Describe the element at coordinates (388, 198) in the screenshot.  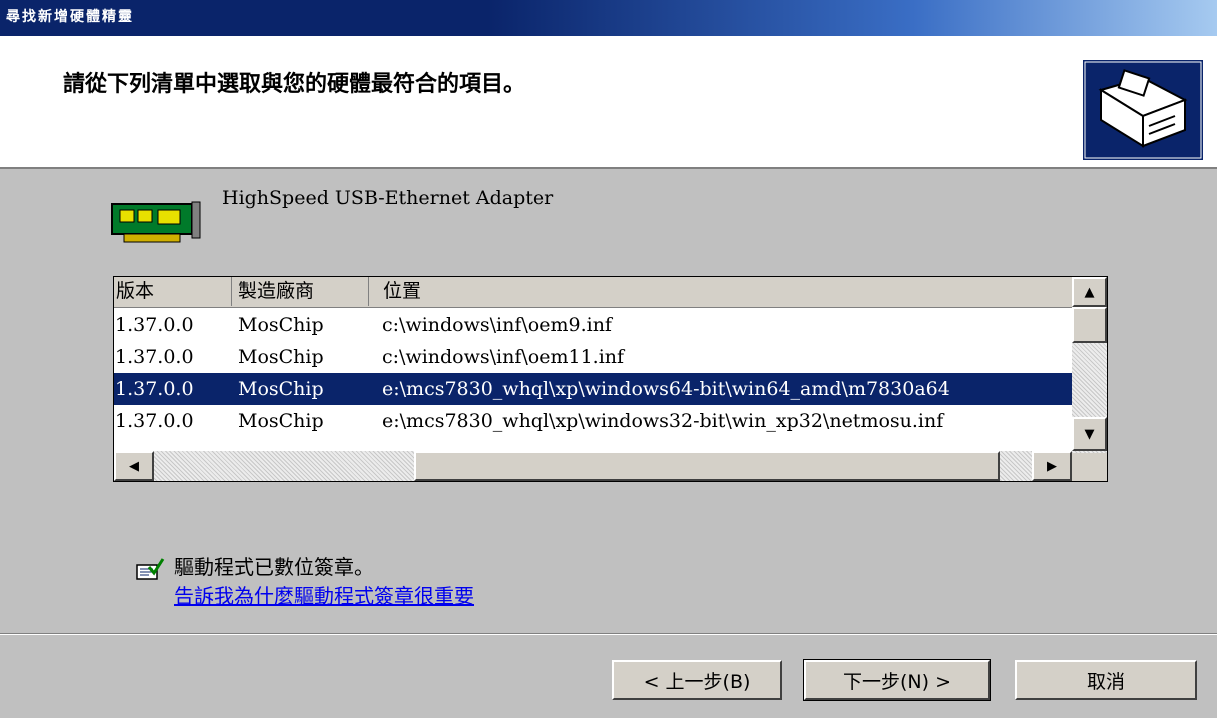
I see `device-name: HighSpeed USB-Ethernet Adapter` at that location.